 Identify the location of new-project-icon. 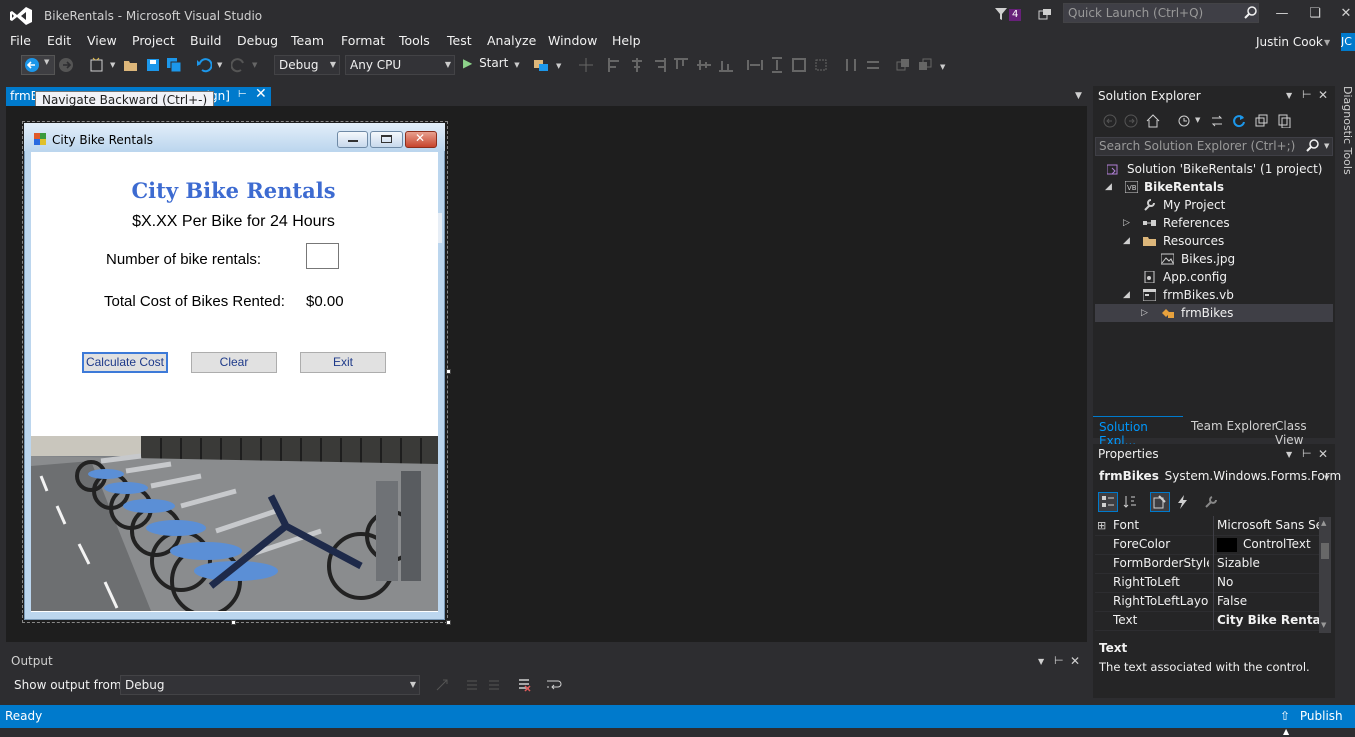
(97, 65).